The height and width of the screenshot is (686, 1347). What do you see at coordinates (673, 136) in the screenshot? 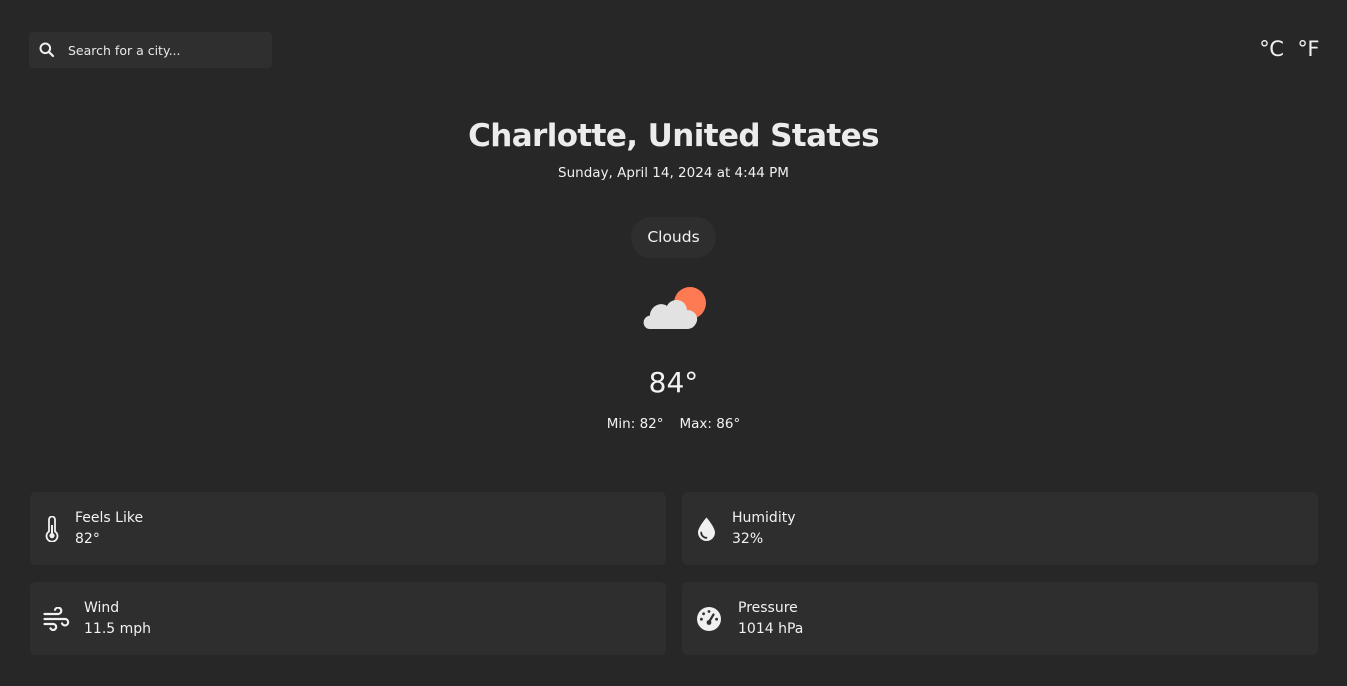
I see `city-title: Charlotte, United States` at bounding box center [673, 136].